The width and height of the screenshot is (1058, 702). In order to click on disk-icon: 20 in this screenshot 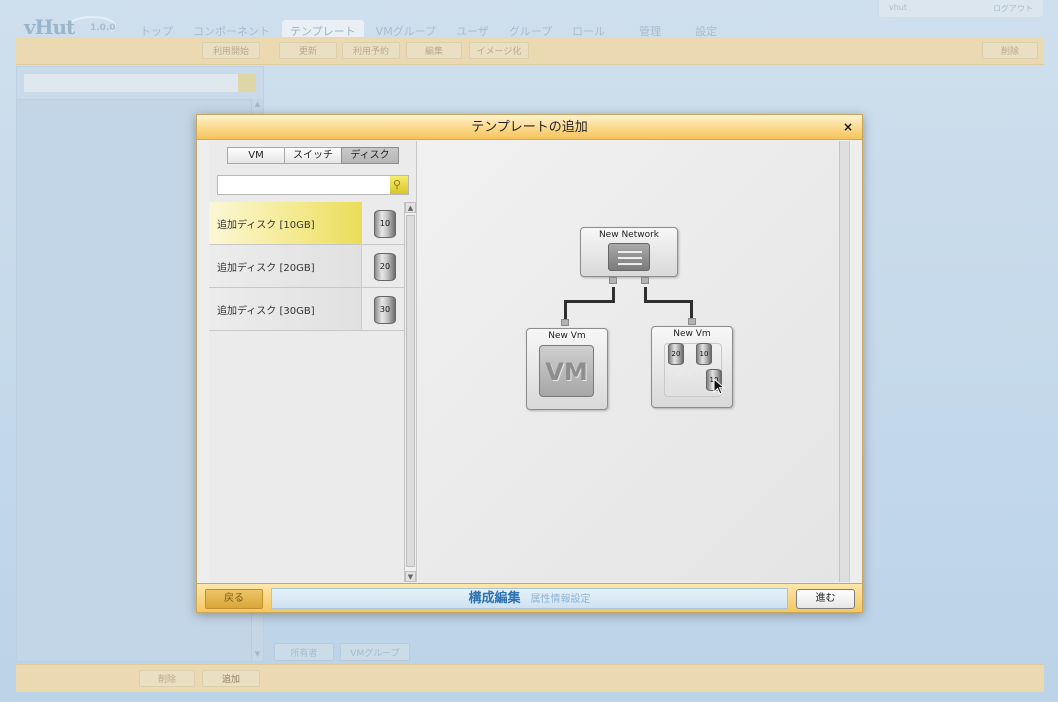, I will do `click(385, 267)`.